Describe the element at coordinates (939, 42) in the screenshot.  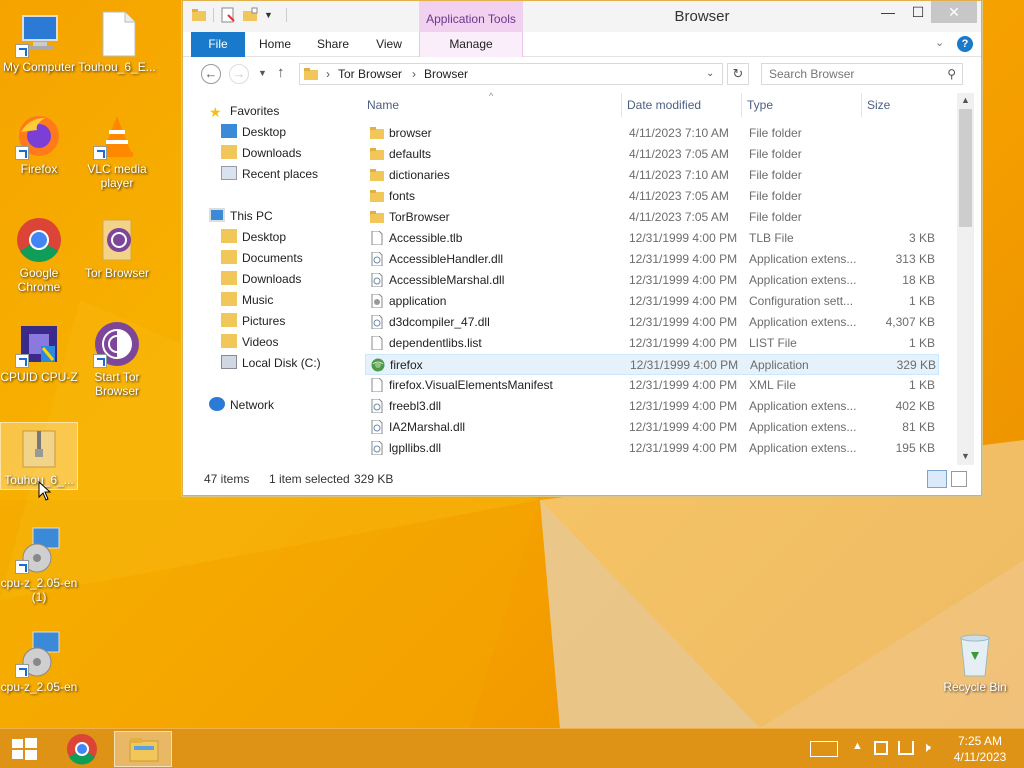
I see `expand-ribbon-icon: ⌄` at that location.